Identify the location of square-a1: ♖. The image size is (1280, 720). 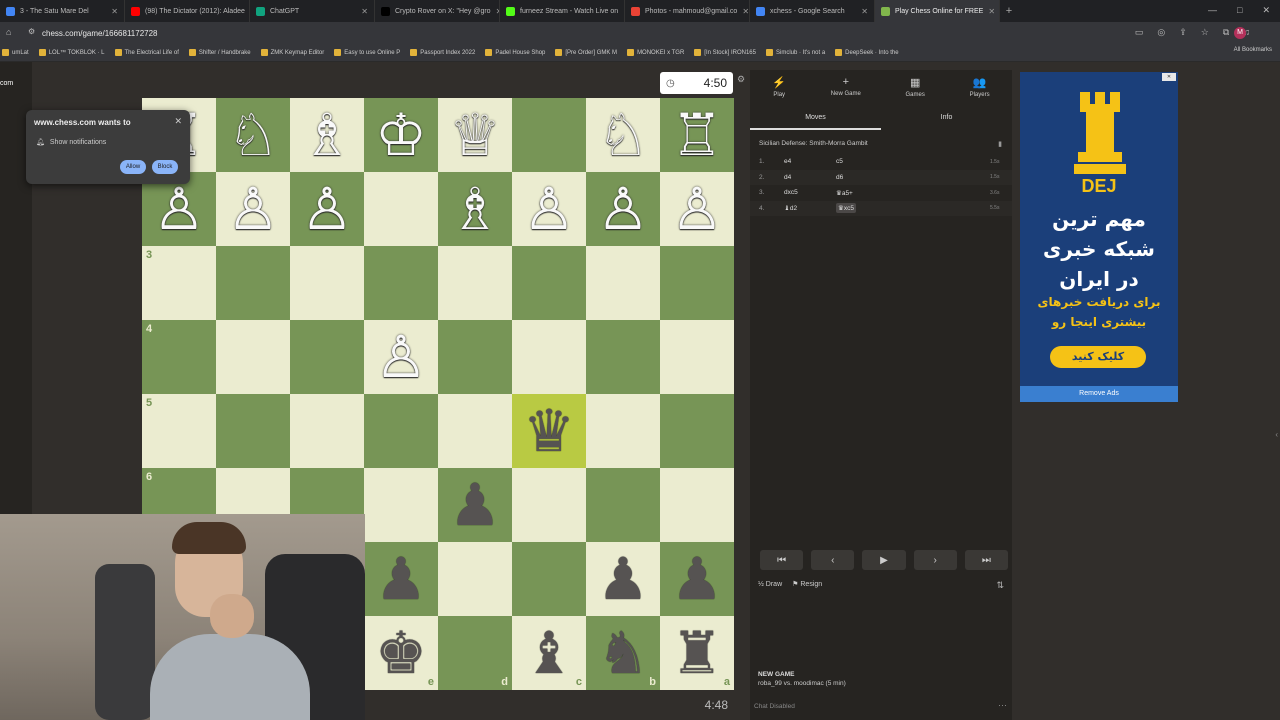
(697, 135).